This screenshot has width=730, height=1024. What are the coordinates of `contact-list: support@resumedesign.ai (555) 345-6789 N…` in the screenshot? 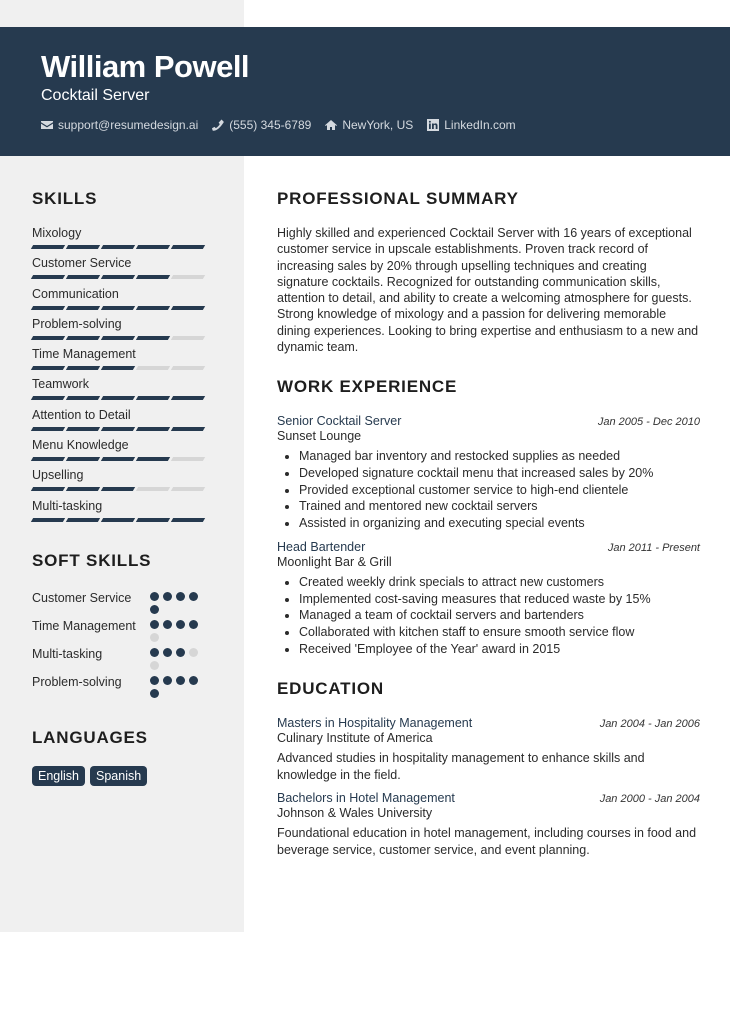 It's located at (278, 125).